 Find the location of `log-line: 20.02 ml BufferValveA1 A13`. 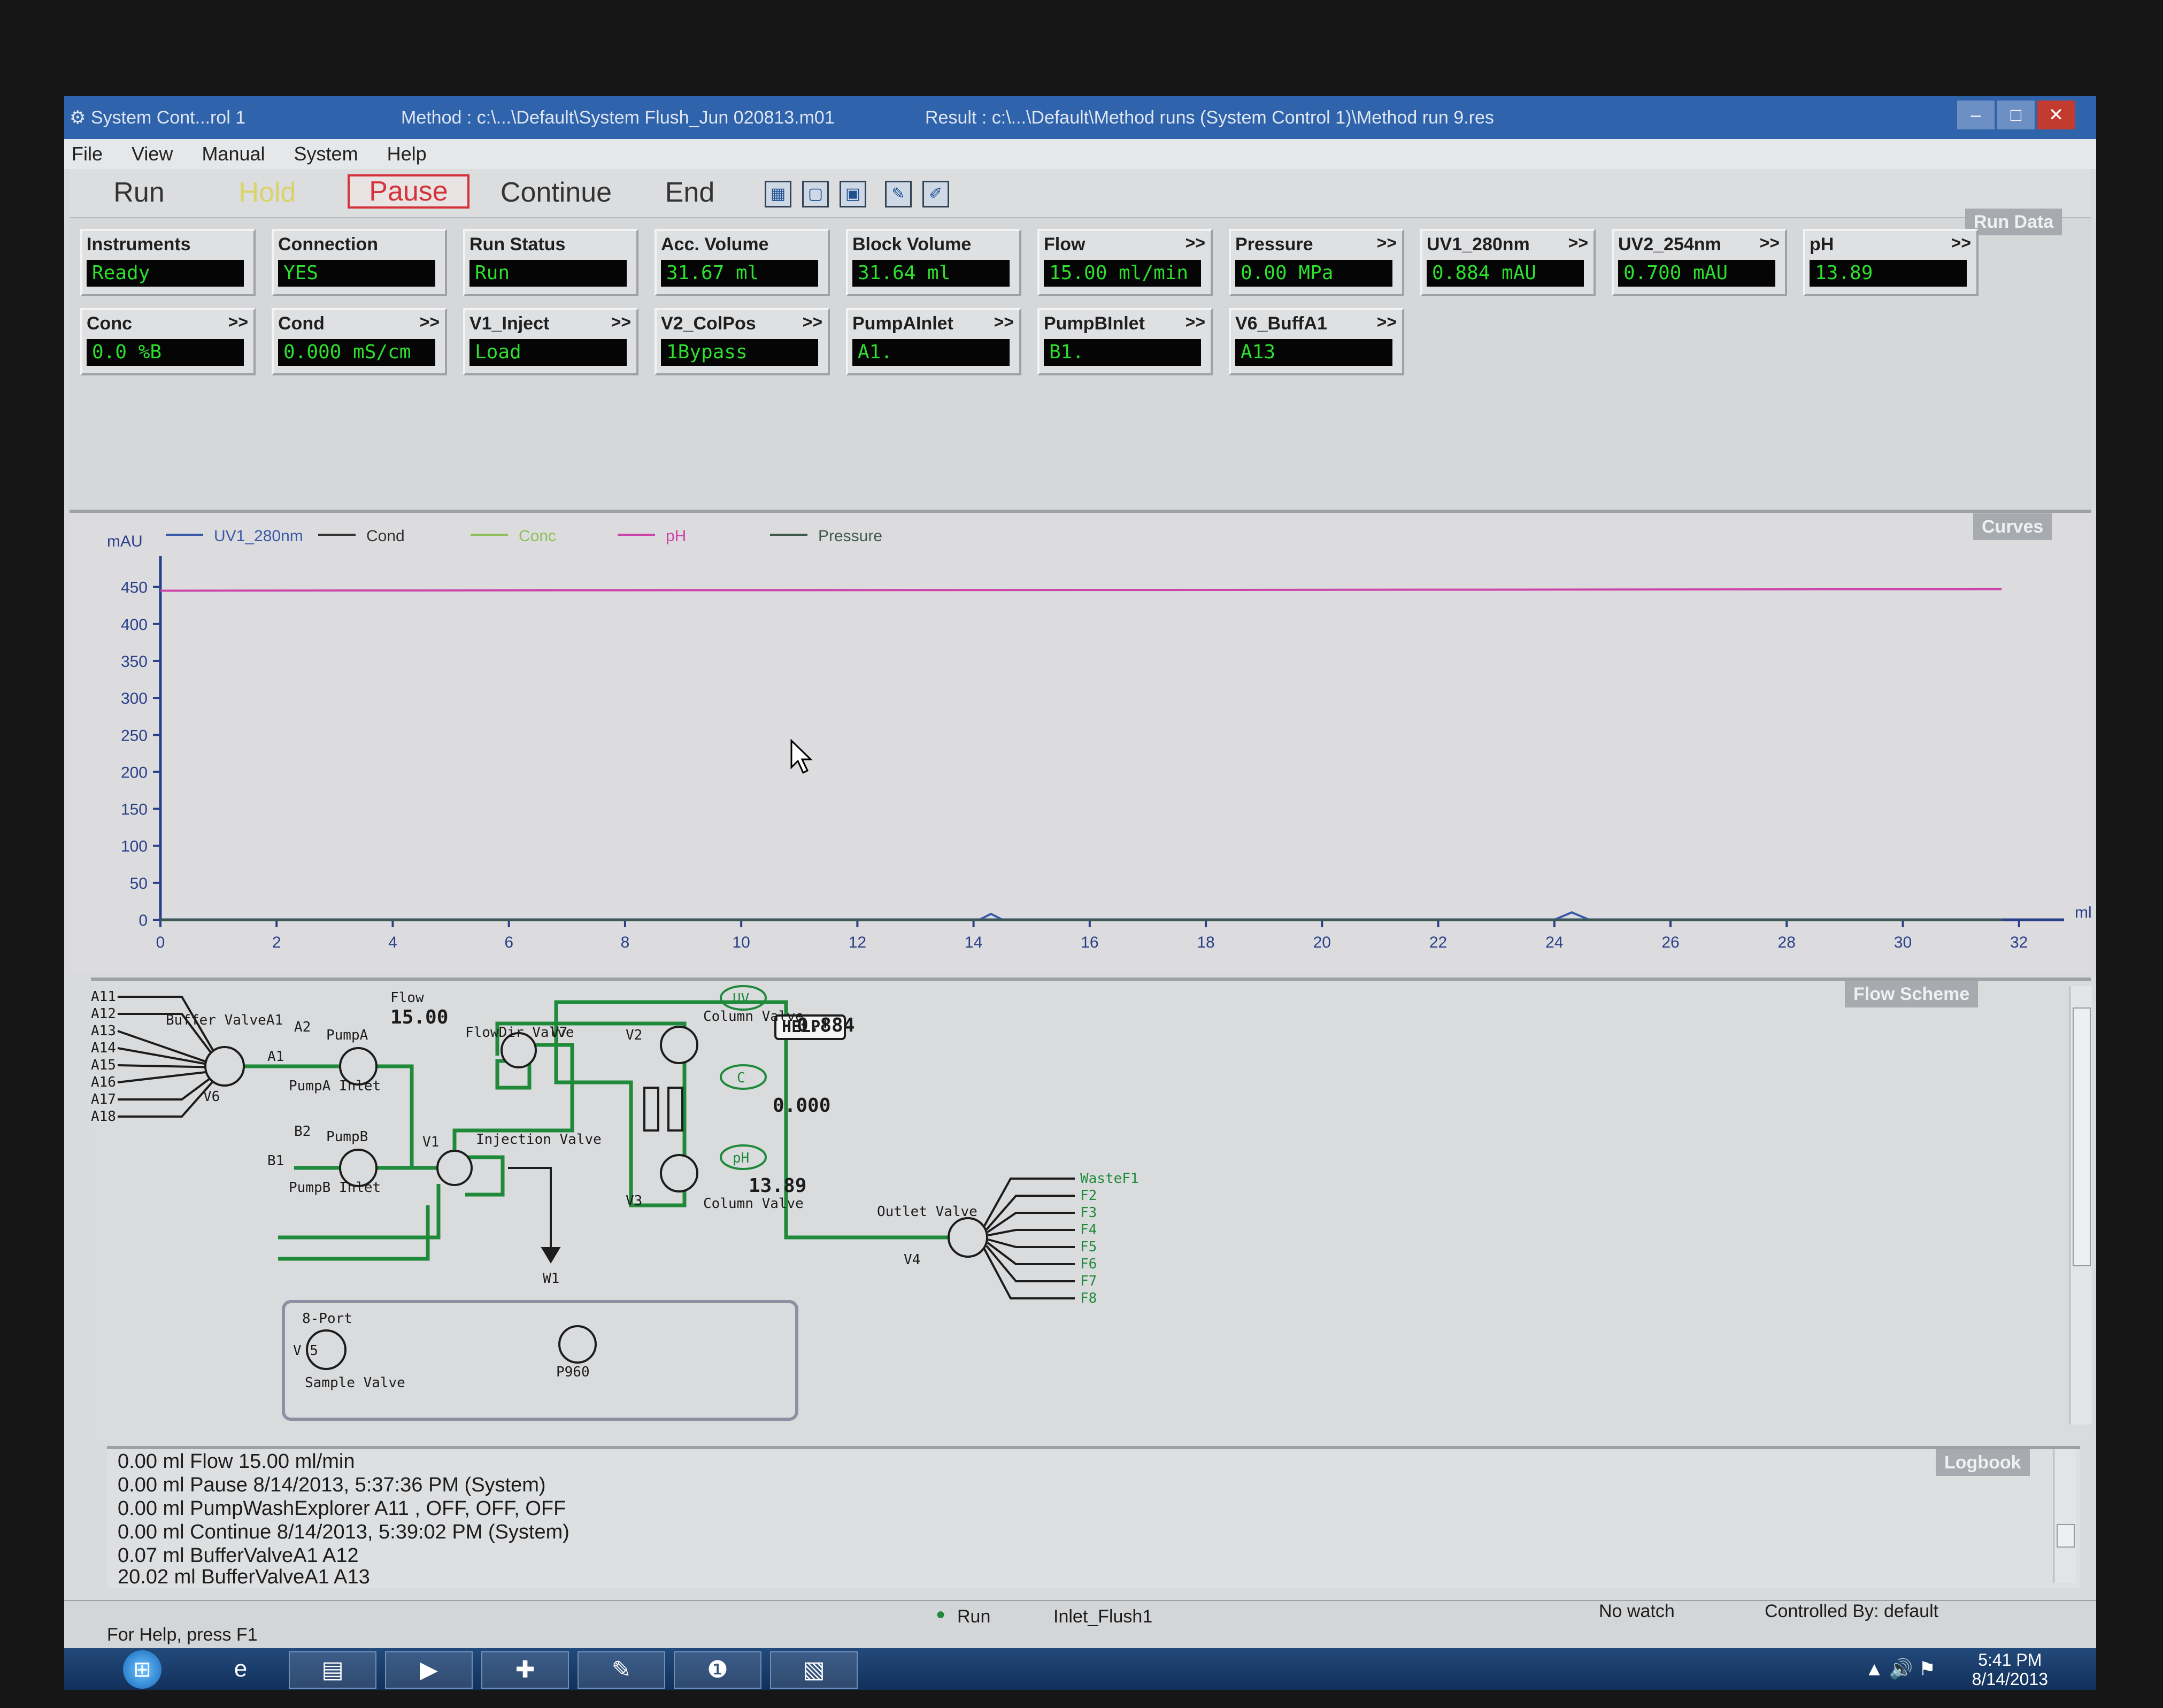

log-line: 20.02 ml BufferValveA1 A13 is located at coordinates (244, 1577).